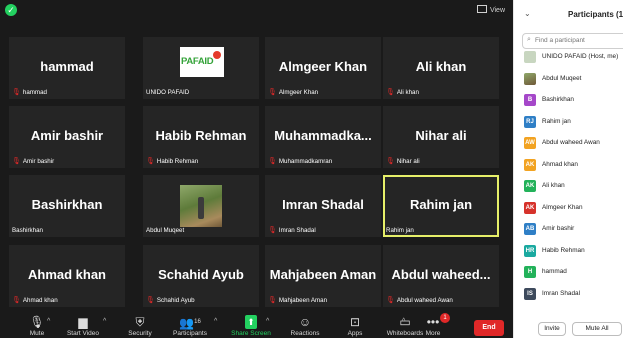 The width and height of the screenshot is (623, 338). What do you see at coordinates (305, 161) in the screenshot?
I see `tile-label-text: Muhammadkamran` at bounding box center [305, 161].